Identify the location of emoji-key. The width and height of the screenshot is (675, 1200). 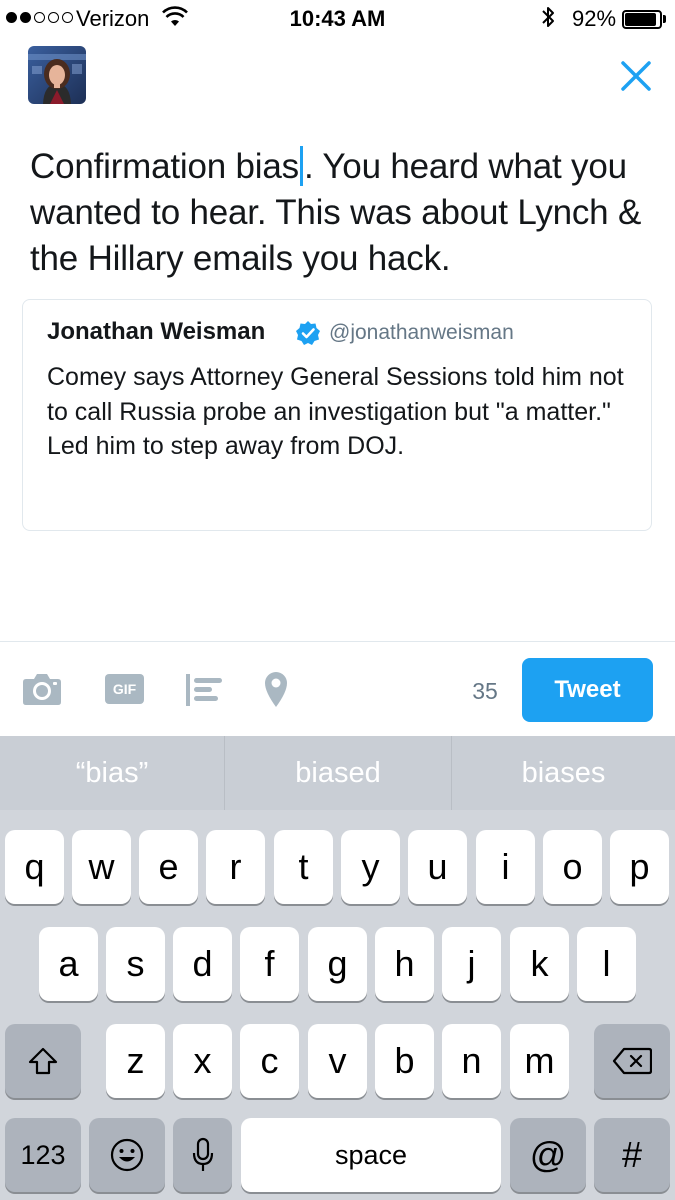
(127, 1155).